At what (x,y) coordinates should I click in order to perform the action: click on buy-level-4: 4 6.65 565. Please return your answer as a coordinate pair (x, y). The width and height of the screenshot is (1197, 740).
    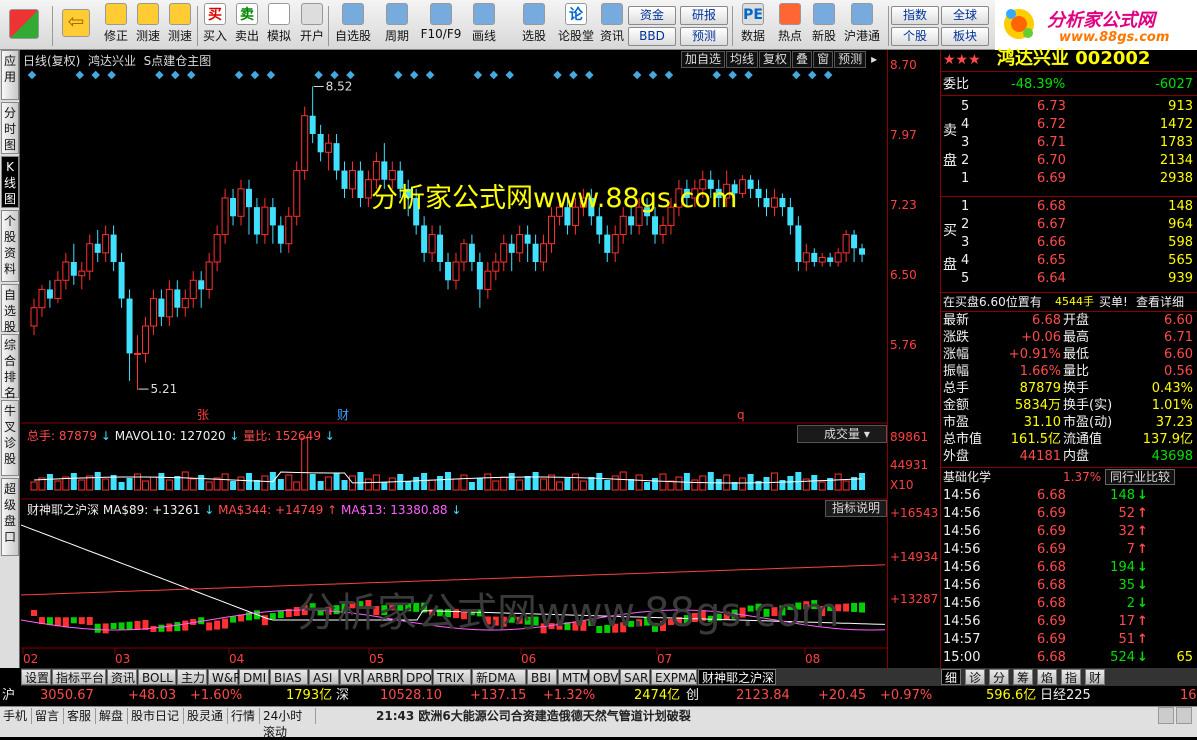
    Looking at the image, I should click on (1069, 261).